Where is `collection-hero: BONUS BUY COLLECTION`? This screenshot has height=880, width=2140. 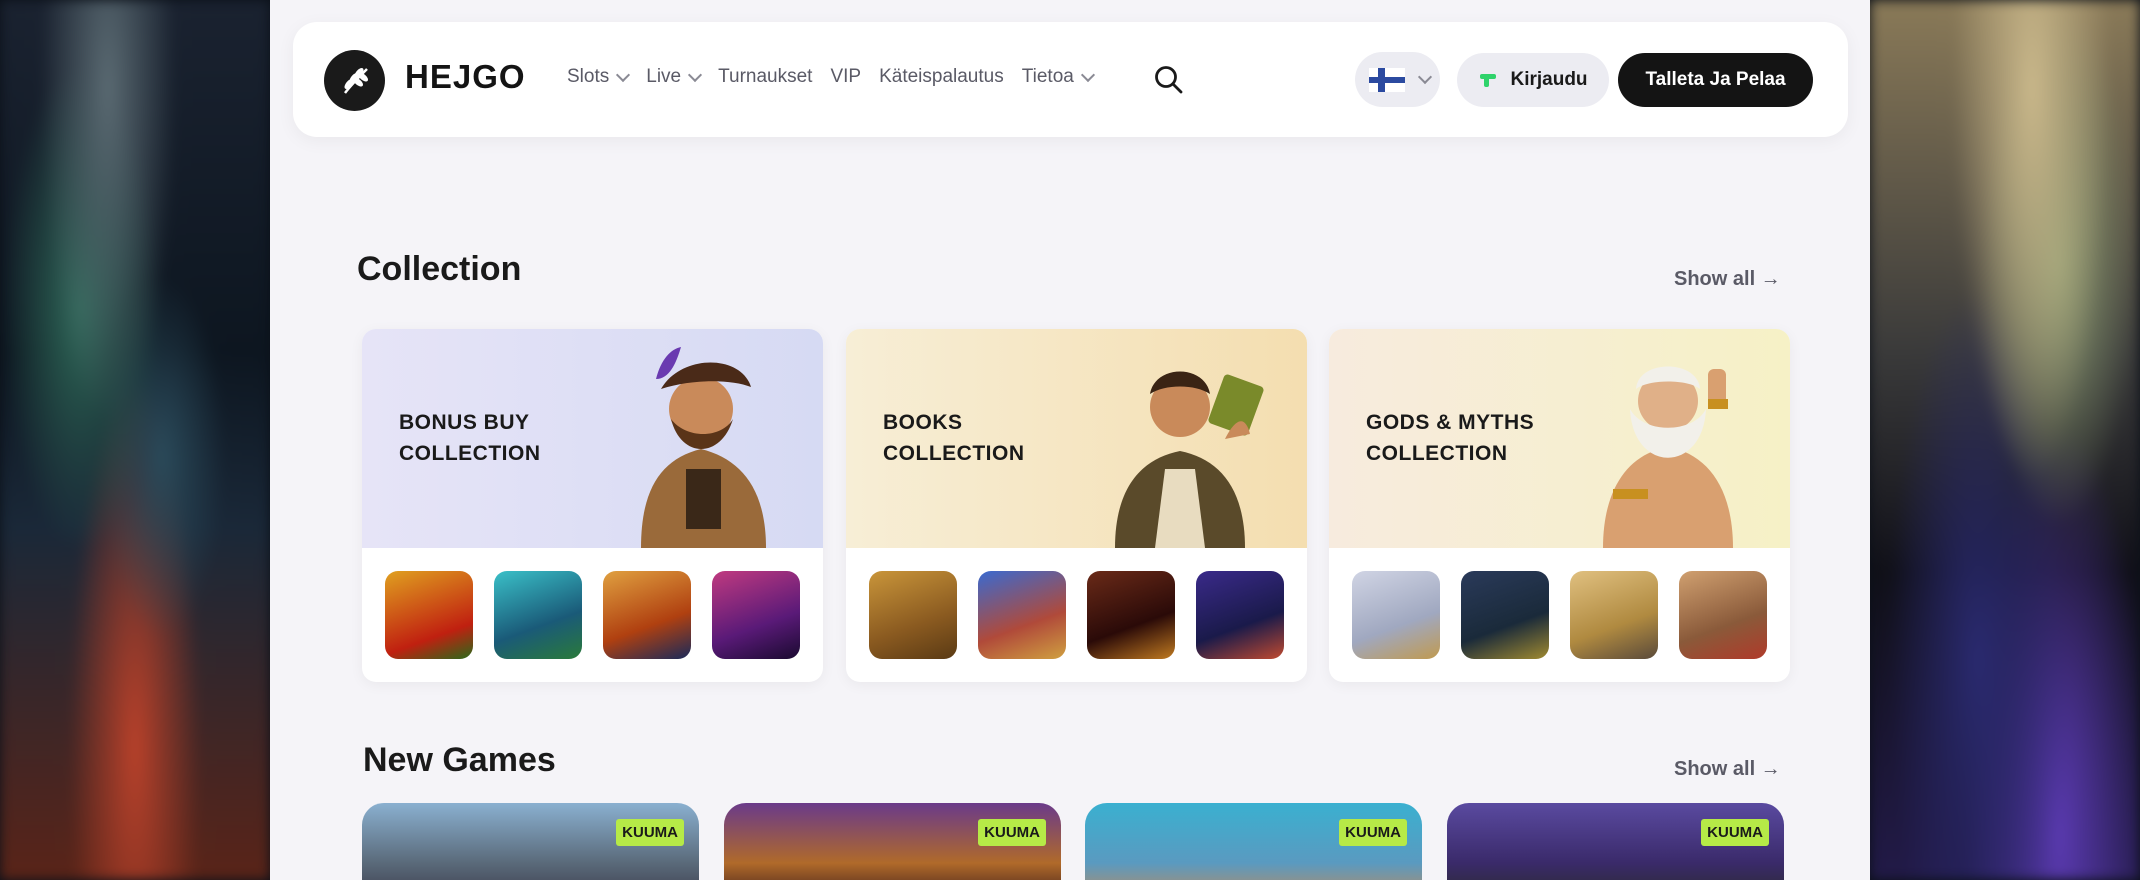 collection-hero: BONUS BUY COLLECTION is located at coordinates (592, 438).